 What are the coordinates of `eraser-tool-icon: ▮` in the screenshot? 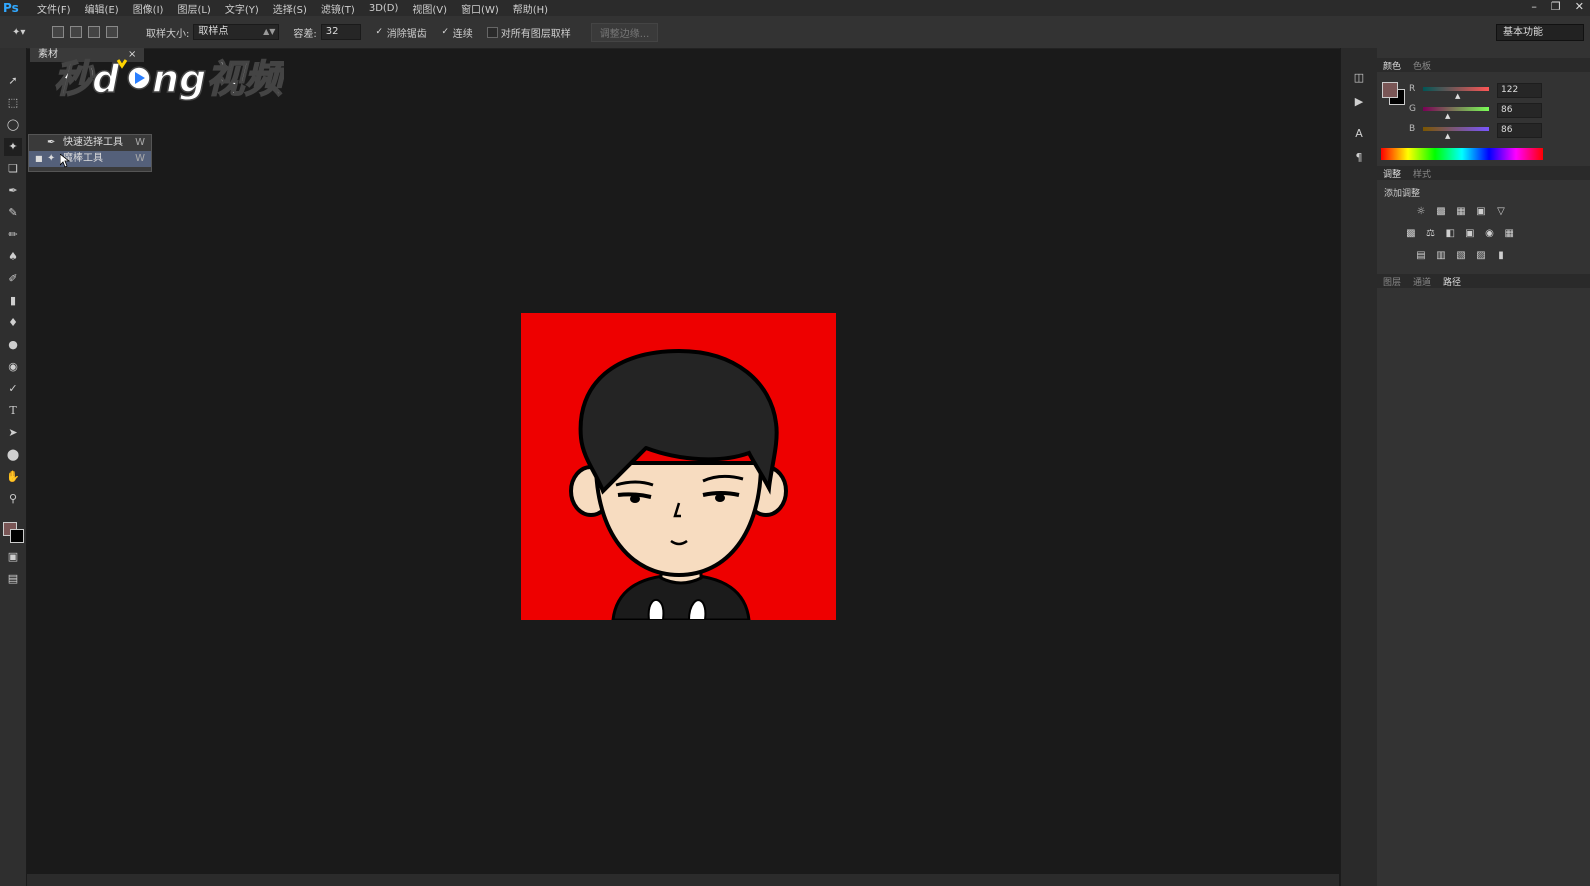 It's located at (13, 301).